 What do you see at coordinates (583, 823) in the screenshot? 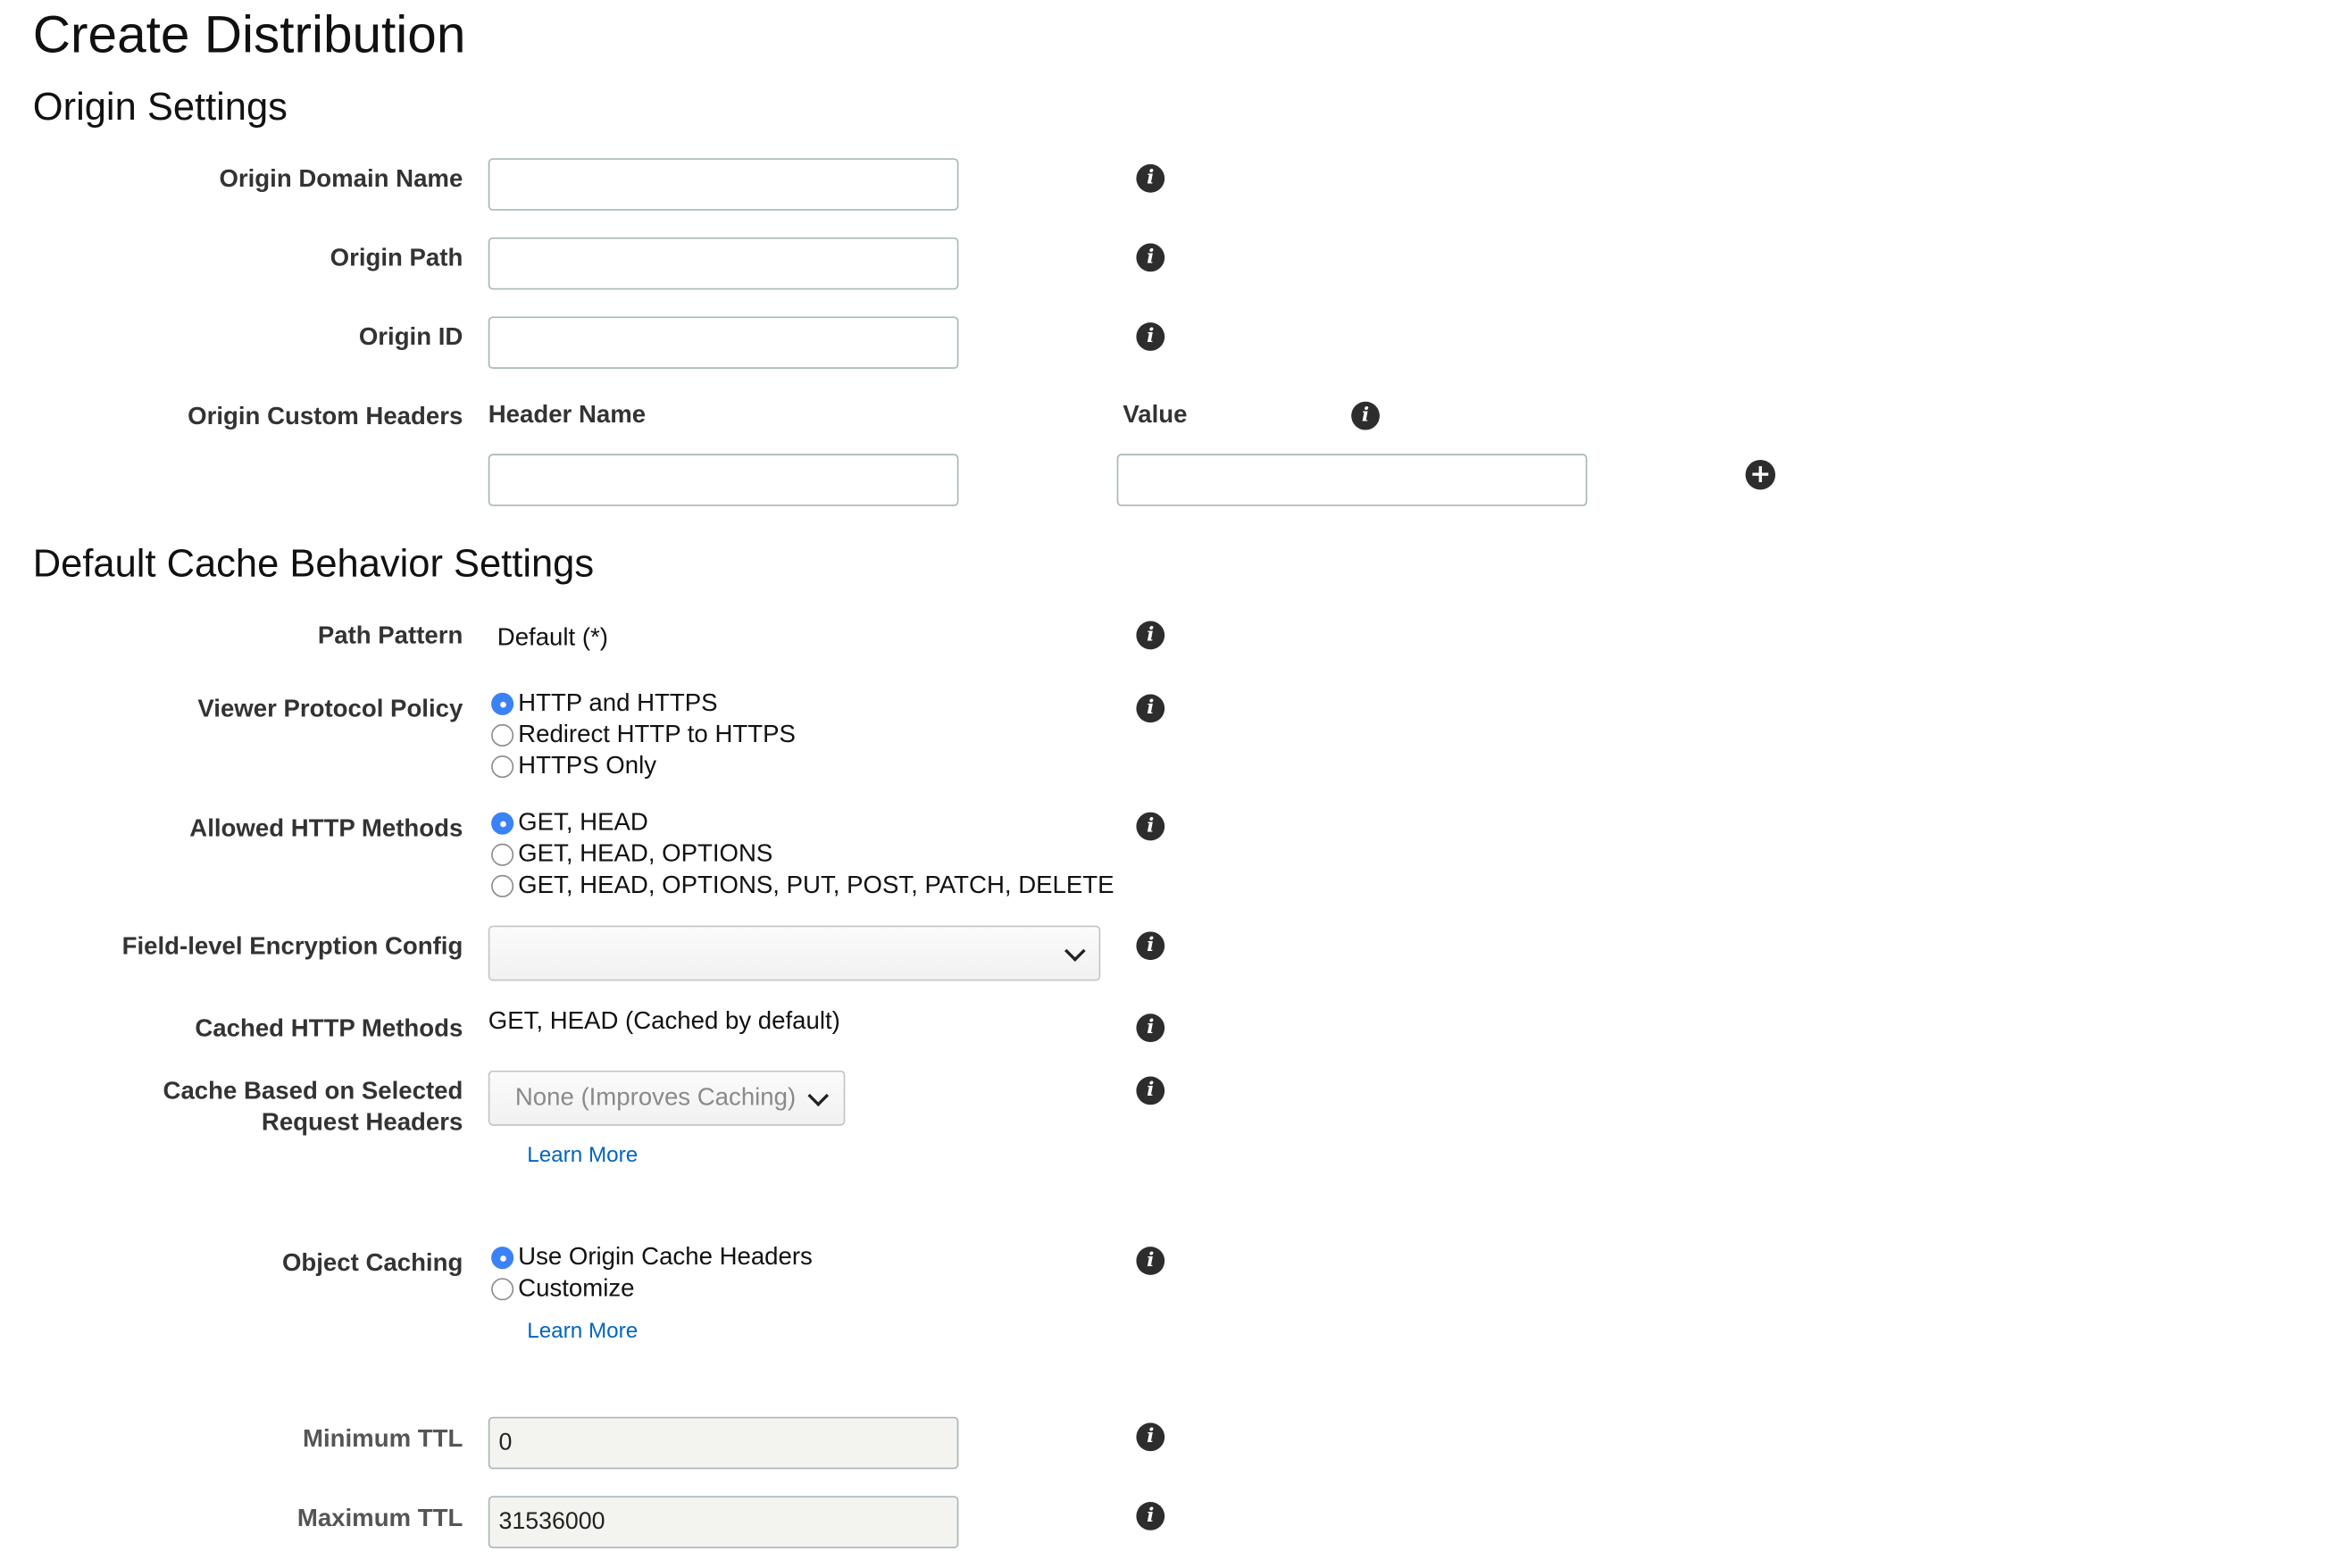
I see `radio-label: GET, HEAD` at bounding box center [583, 823].